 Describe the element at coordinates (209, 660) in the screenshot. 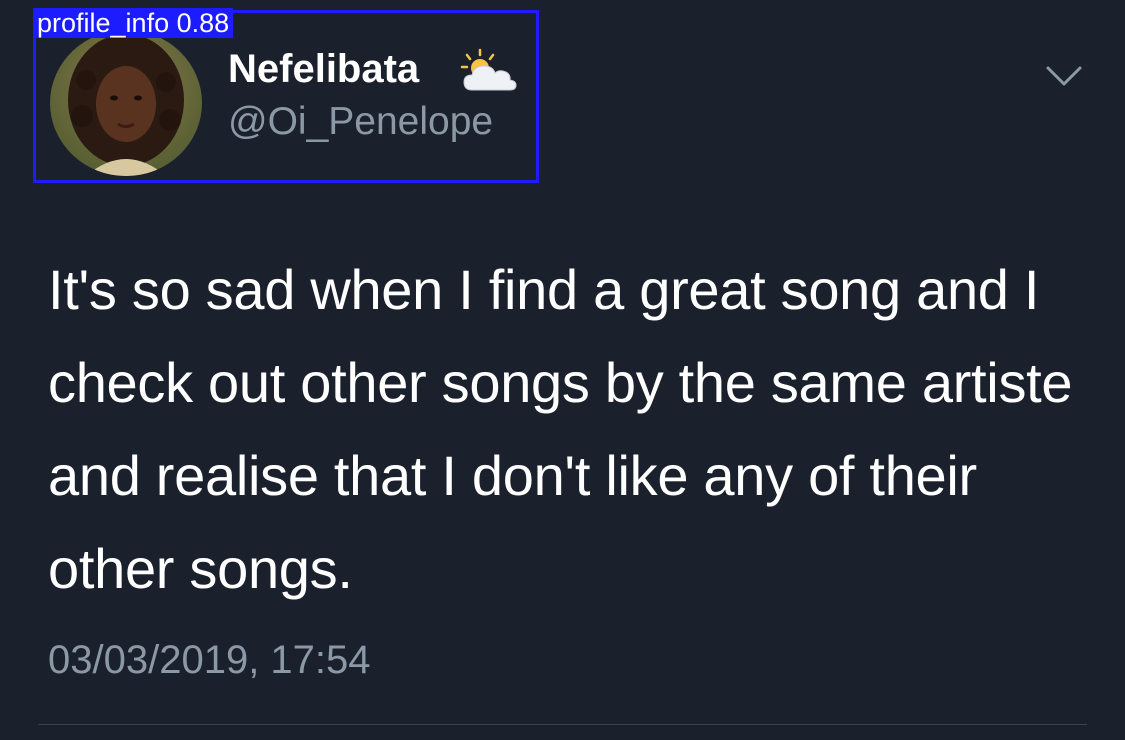

I see `tweet-timestamp: 03/03/2019, 17:54` at that location.